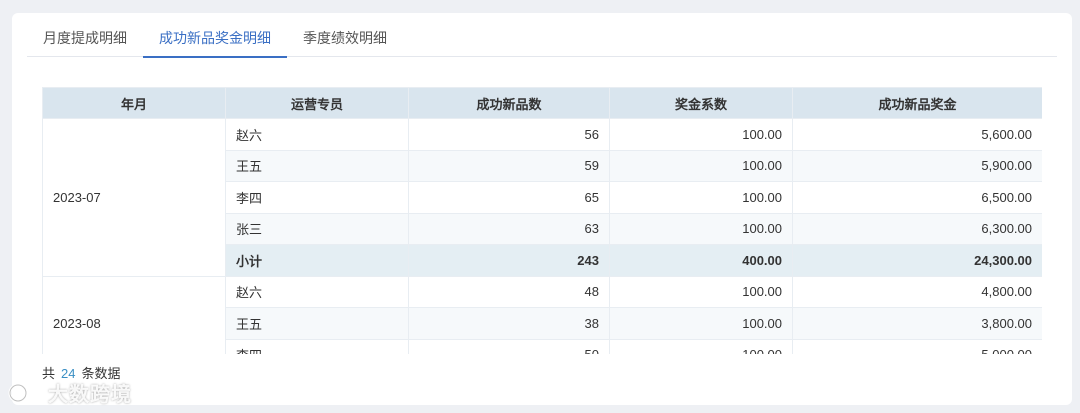 The image size is (1080, 413). I want to click on header-new-product-count: 成功新品数, so click(509, 103).